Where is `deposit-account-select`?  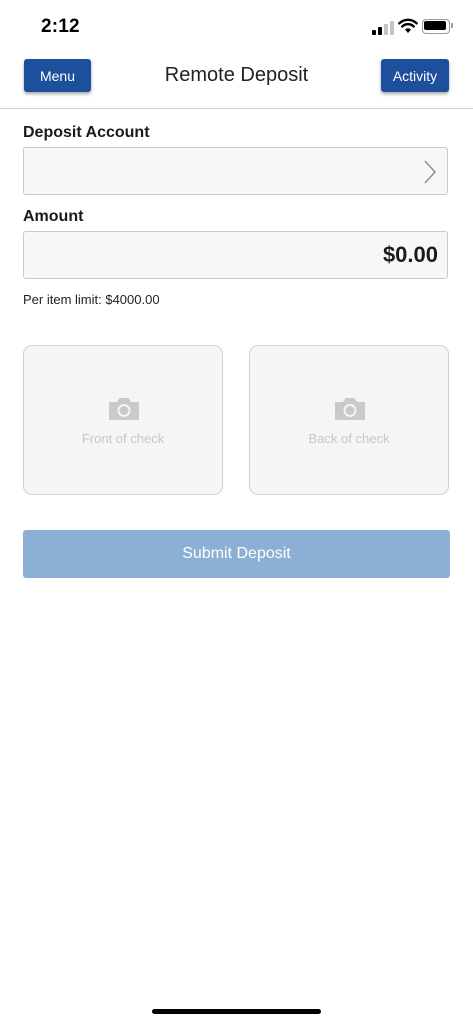
deposit-account-select is located at coordinates (235, 171).